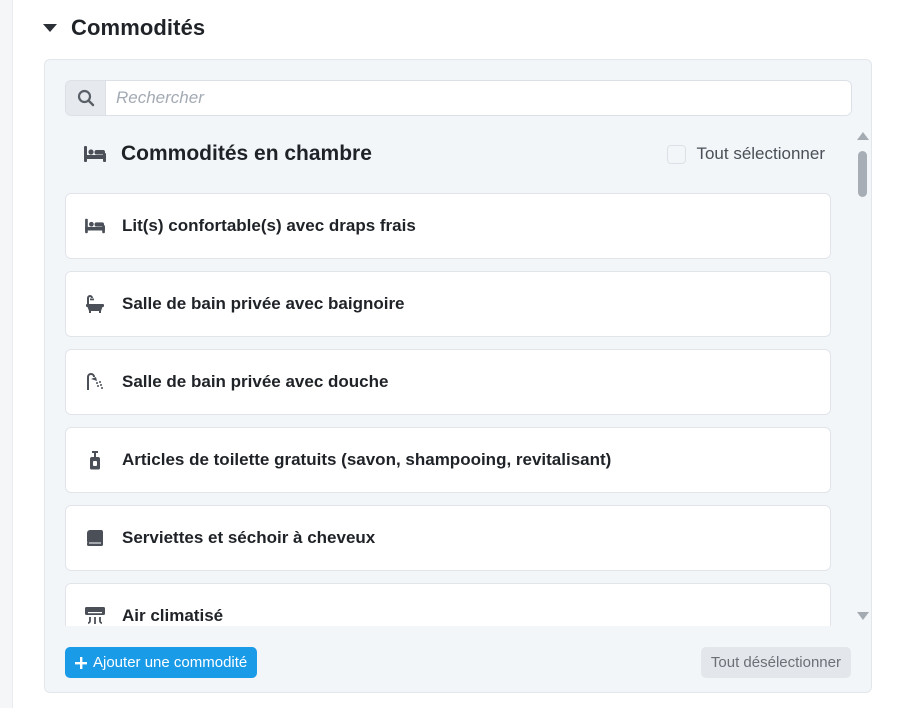 The height and width of the screenshot is (708, 898). I want to click on category-header: Commodités en chambre Tout sélectionner, so click(454, 154).